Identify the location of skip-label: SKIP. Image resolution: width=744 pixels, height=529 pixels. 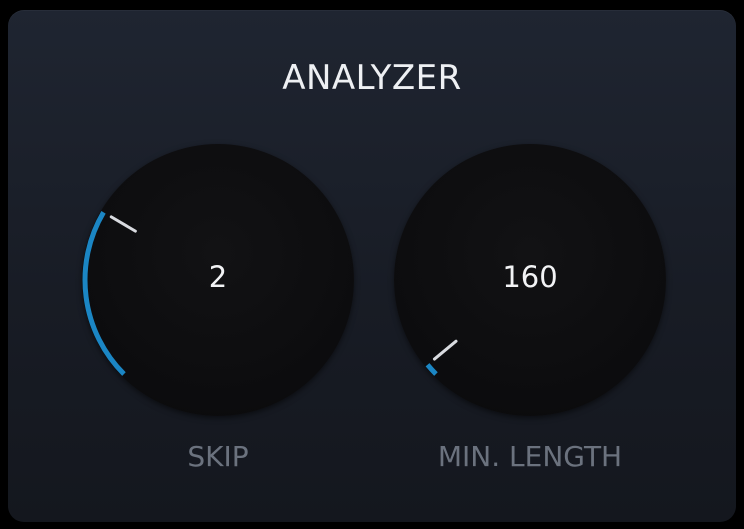
(218, 456).